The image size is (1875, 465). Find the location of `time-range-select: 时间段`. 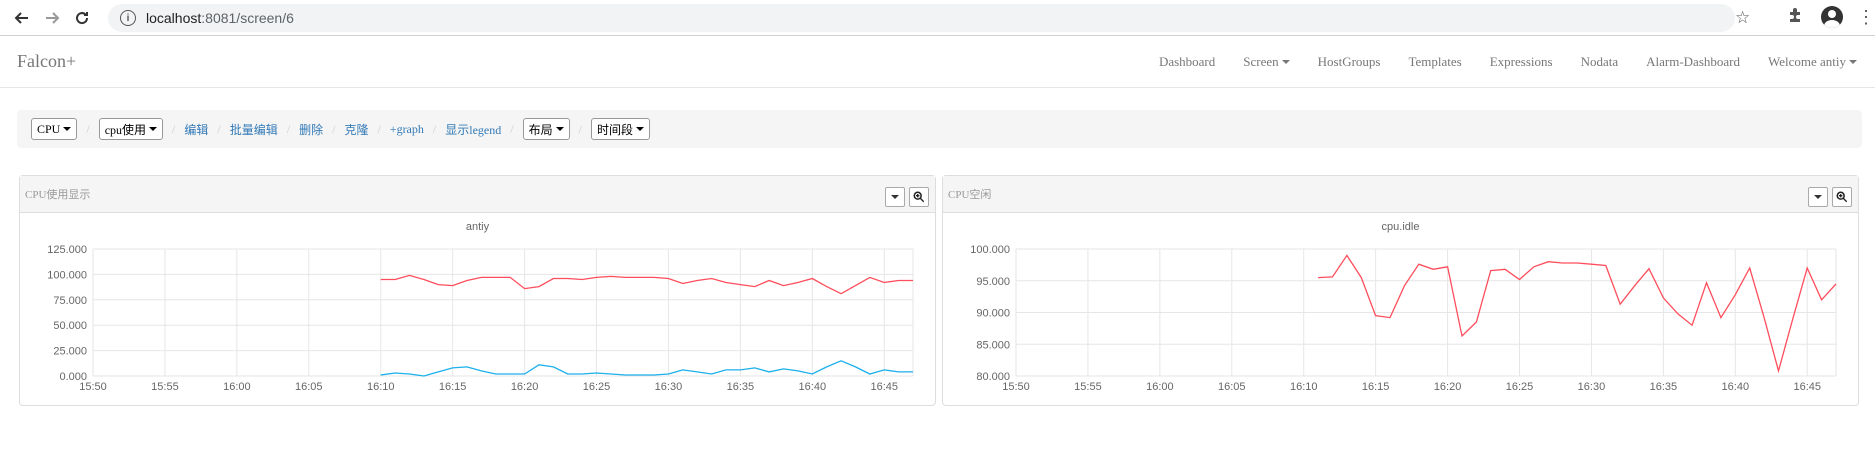

time-range-select: 时间段 is located at coordinates (620, 129).